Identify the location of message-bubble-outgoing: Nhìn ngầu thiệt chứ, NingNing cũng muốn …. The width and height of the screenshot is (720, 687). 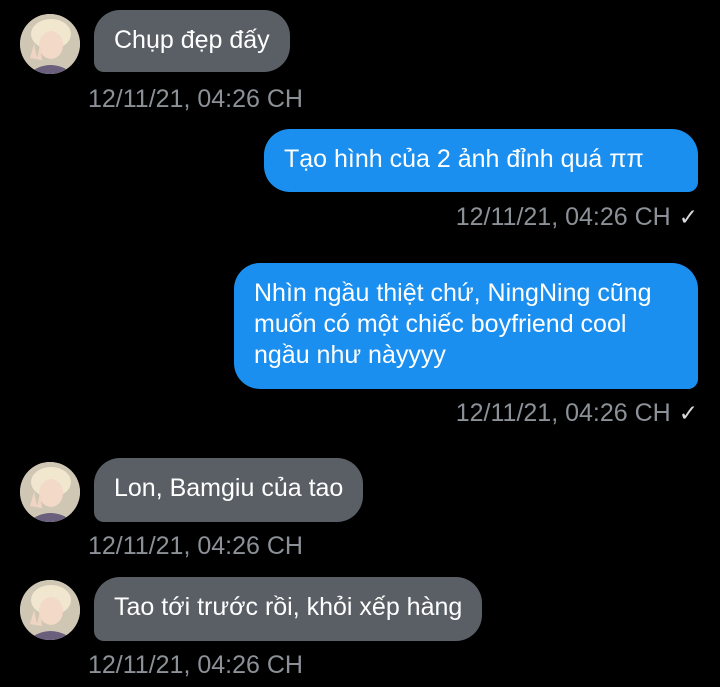
(466, 326).